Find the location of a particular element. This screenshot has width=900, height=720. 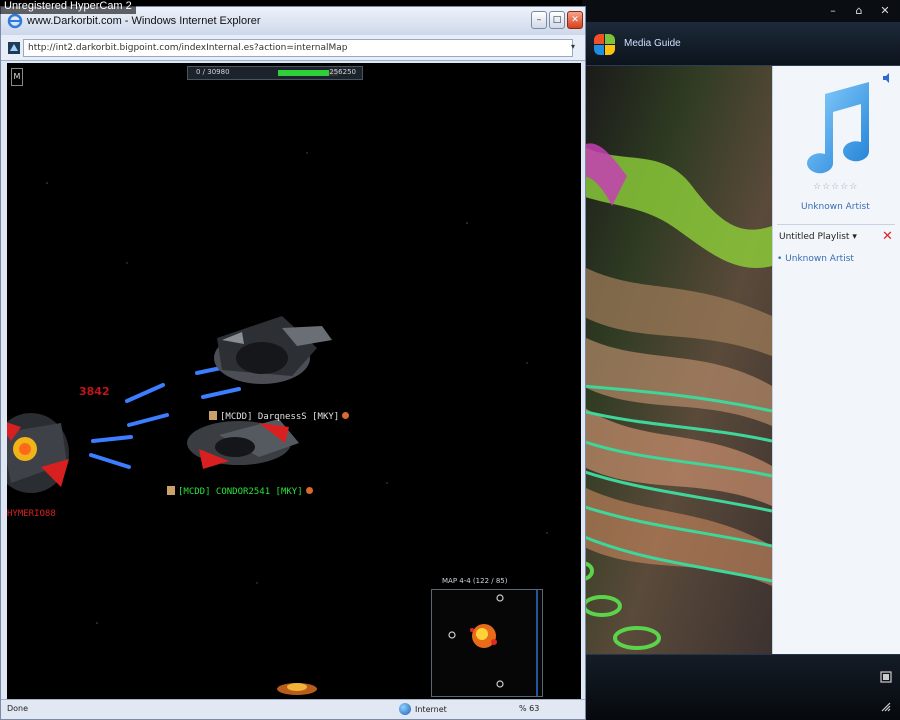

player-name-tag: [MCDD] CONDOR2541 [MKY] is located at coordinates (240, 491).